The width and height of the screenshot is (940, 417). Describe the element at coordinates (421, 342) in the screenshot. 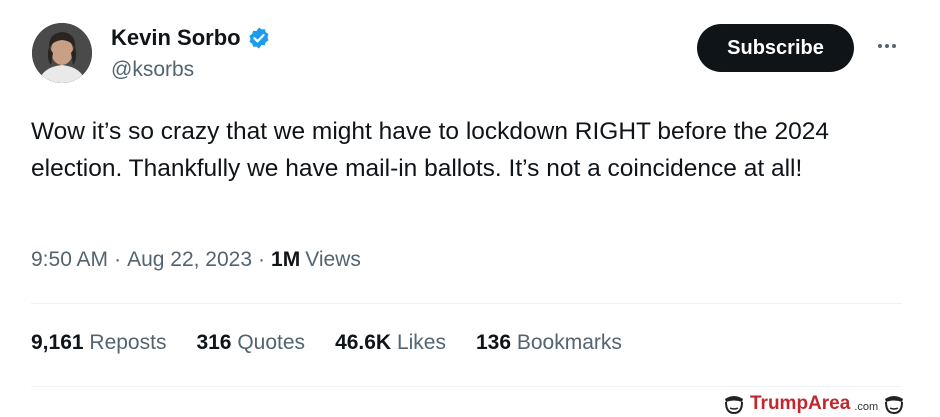

I see `stat-label: Likes` at that location.